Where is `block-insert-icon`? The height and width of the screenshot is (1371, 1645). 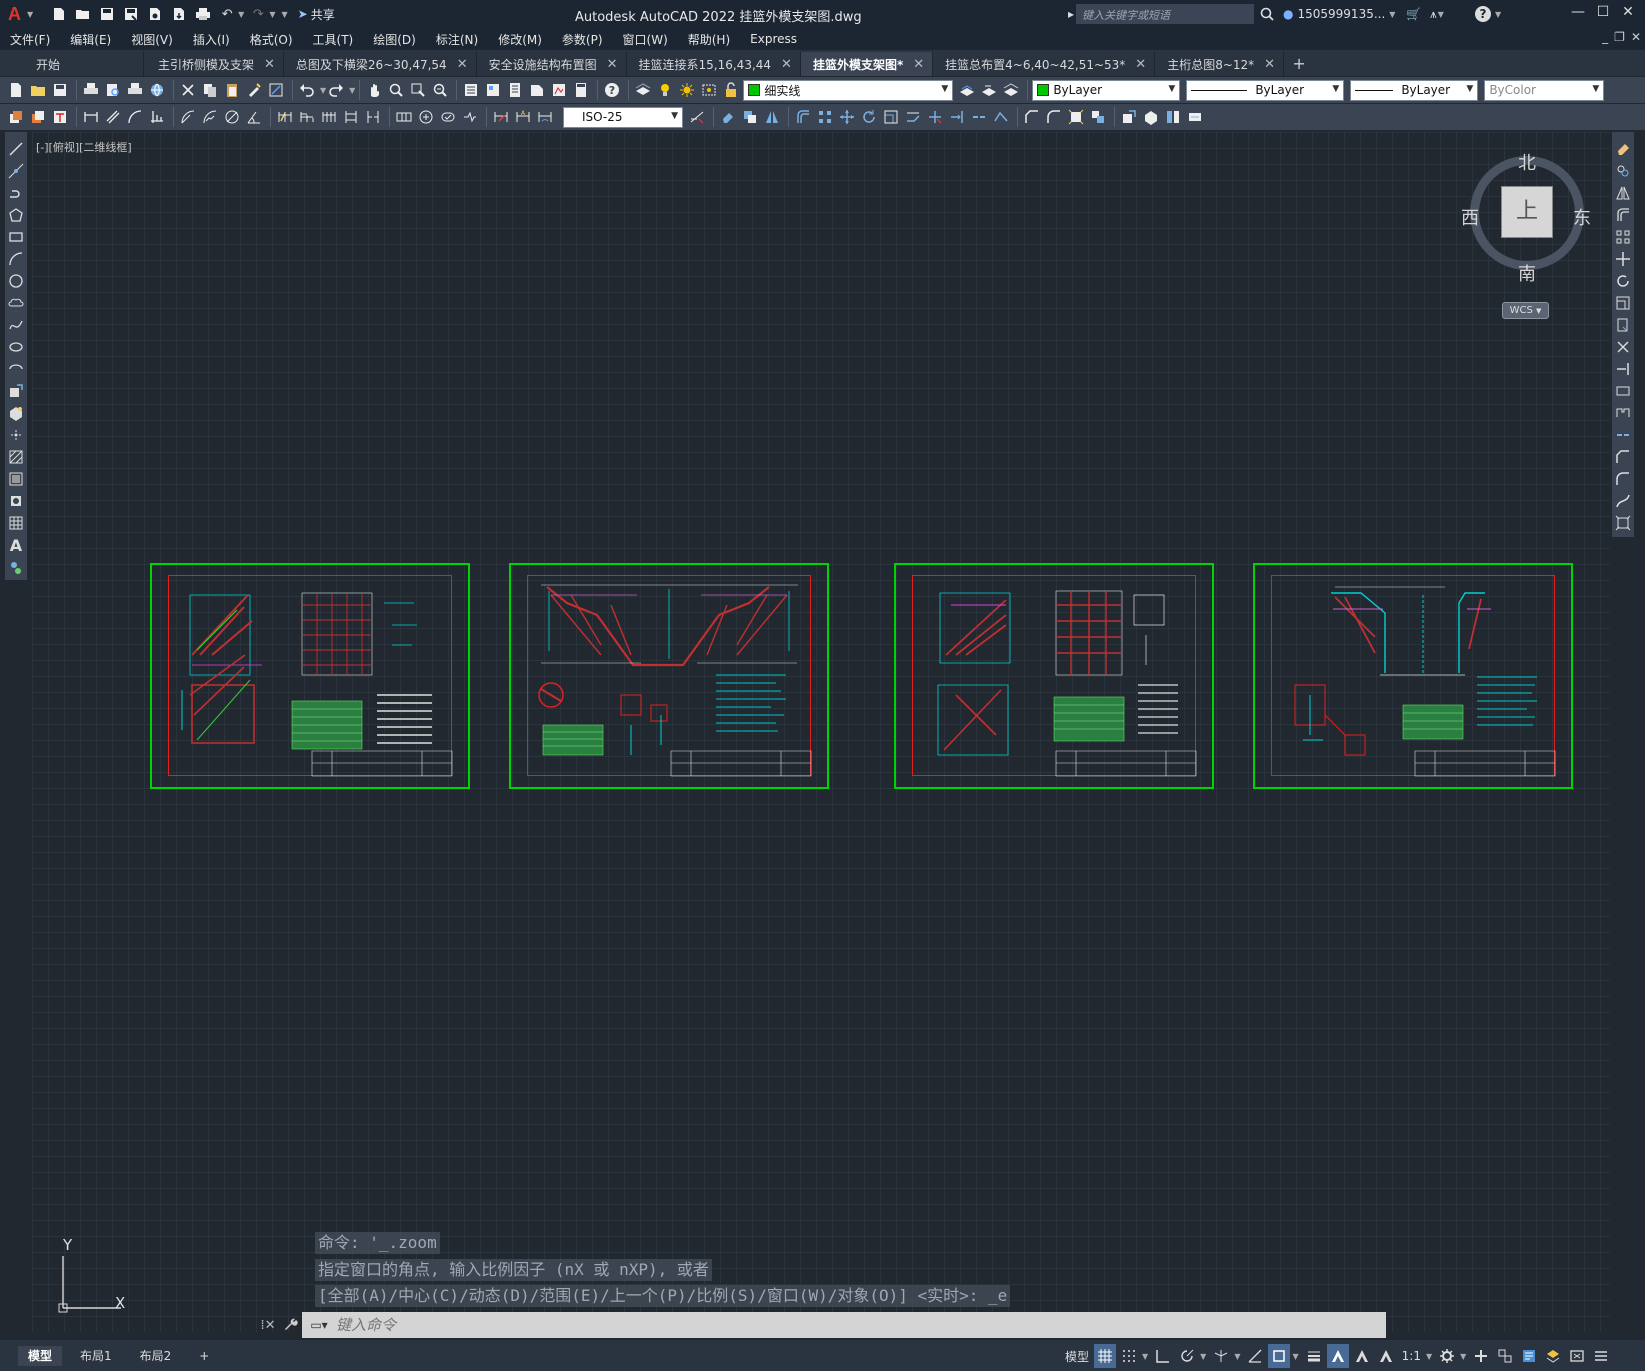 block-insert-icon is located at coordinates (1129, 117).